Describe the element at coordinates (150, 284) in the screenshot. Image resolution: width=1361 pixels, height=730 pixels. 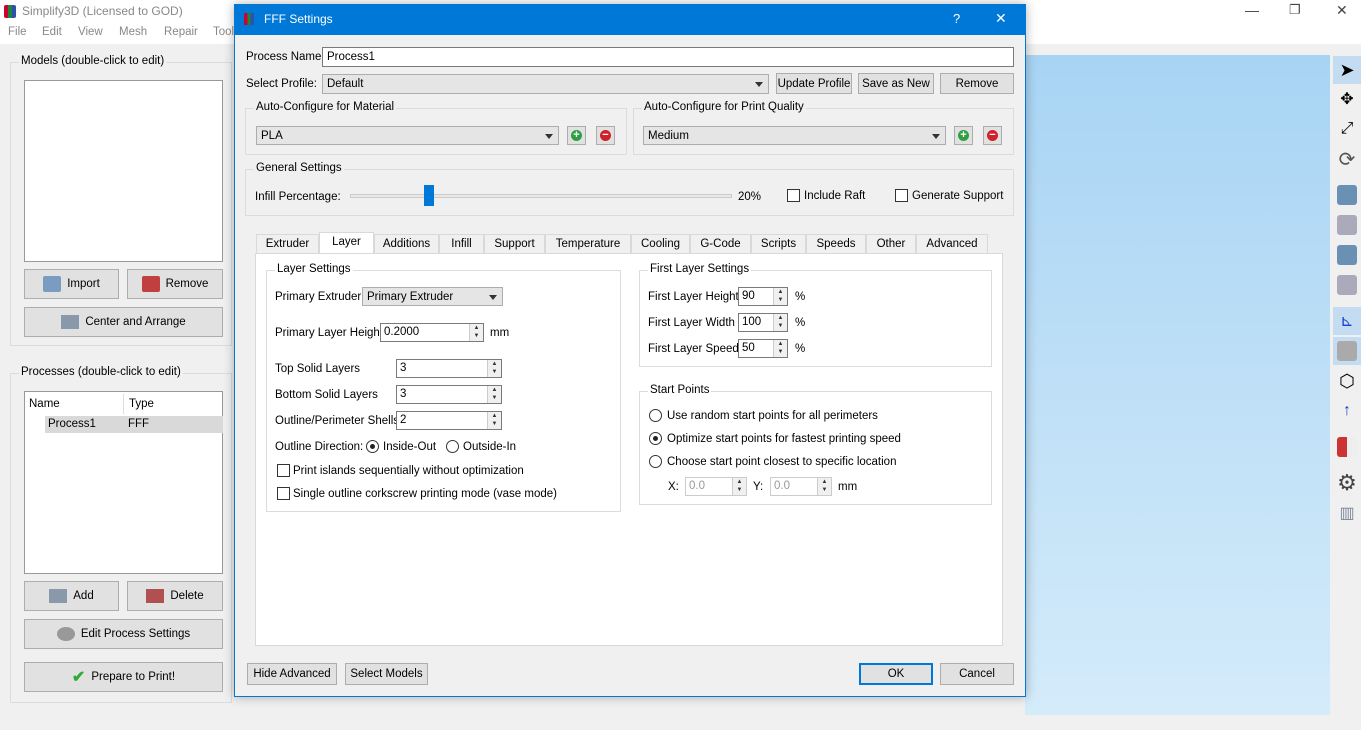
I see `remove-icon` at that location.